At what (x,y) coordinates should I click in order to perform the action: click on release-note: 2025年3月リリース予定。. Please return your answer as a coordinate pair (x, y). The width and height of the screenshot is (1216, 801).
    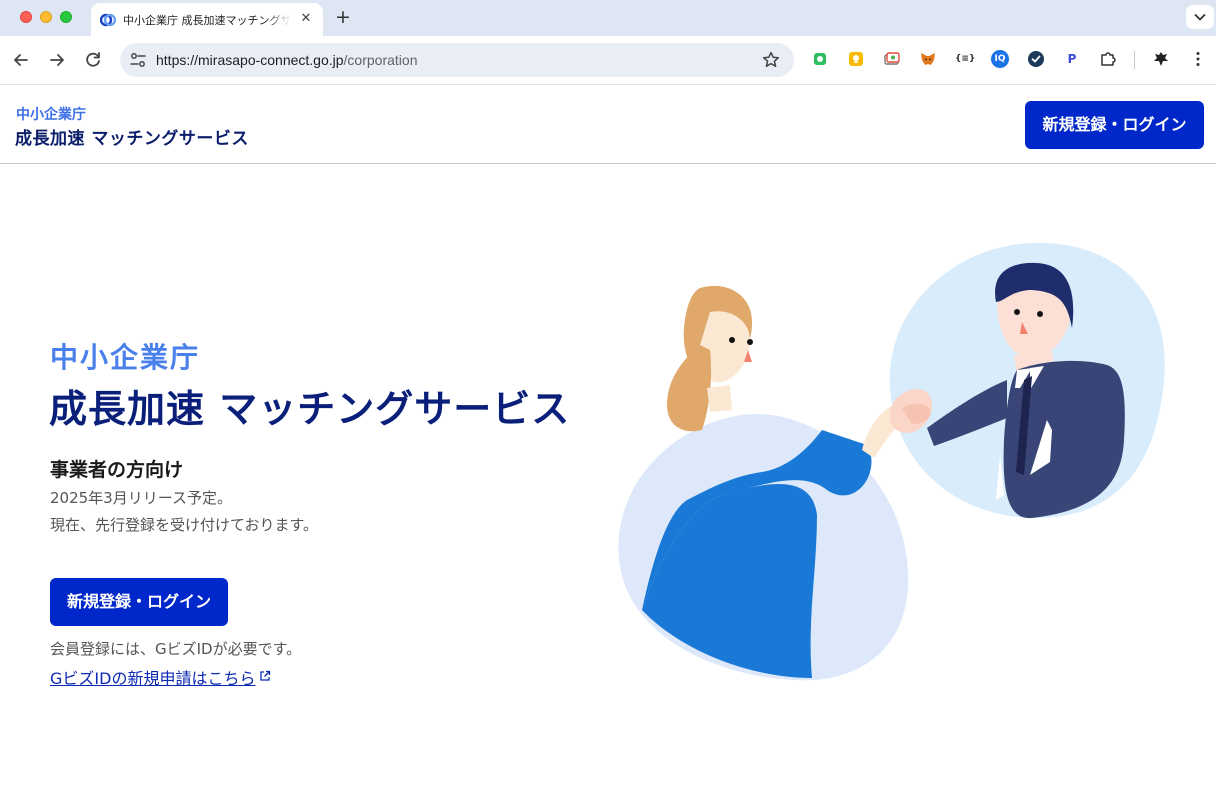
    Looking at the image, I should click on (141, 498).